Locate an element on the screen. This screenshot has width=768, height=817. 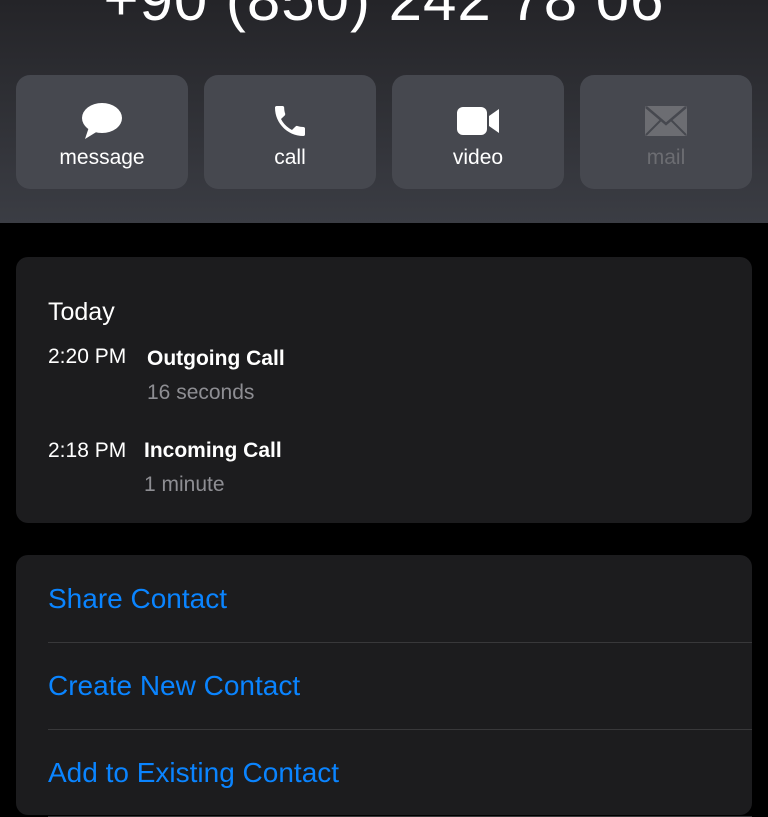
create-new-contact-button: Create New Contact is located at coordinates (400, 686).